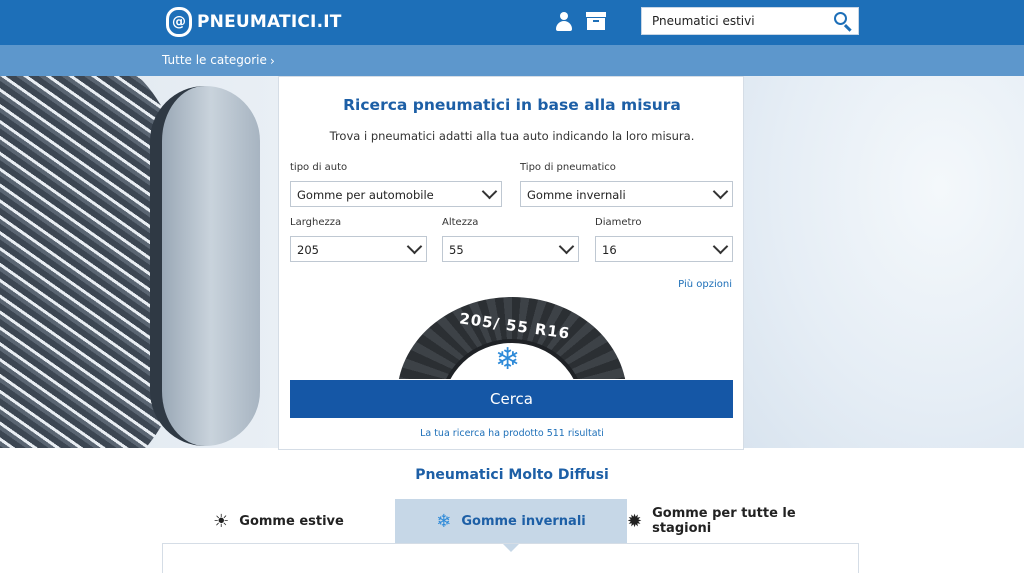 Image resolution: width=1024 pixels, height=573 pixels. What do you see at coordinates (214, 60) in the screenshot?
I see `all-categories-link: Tutte le categorie` at bounding box center [214, 60].